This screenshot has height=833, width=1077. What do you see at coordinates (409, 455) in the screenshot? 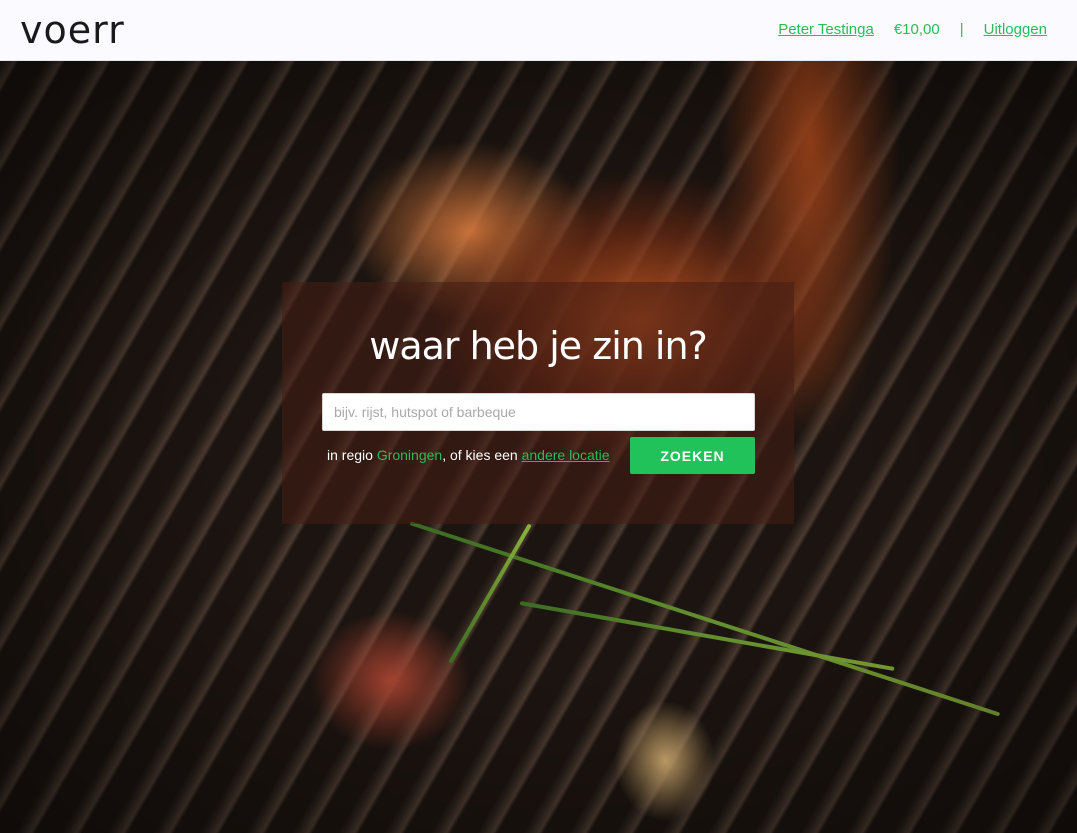
I see `region-name: Groningen` at bounding box center [409, 455].